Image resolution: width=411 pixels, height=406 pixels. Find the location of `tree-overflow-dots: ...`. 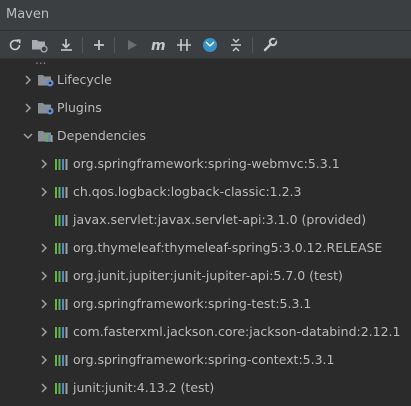

tree-overflow-dots: ... is located at coordinates (41, 60).